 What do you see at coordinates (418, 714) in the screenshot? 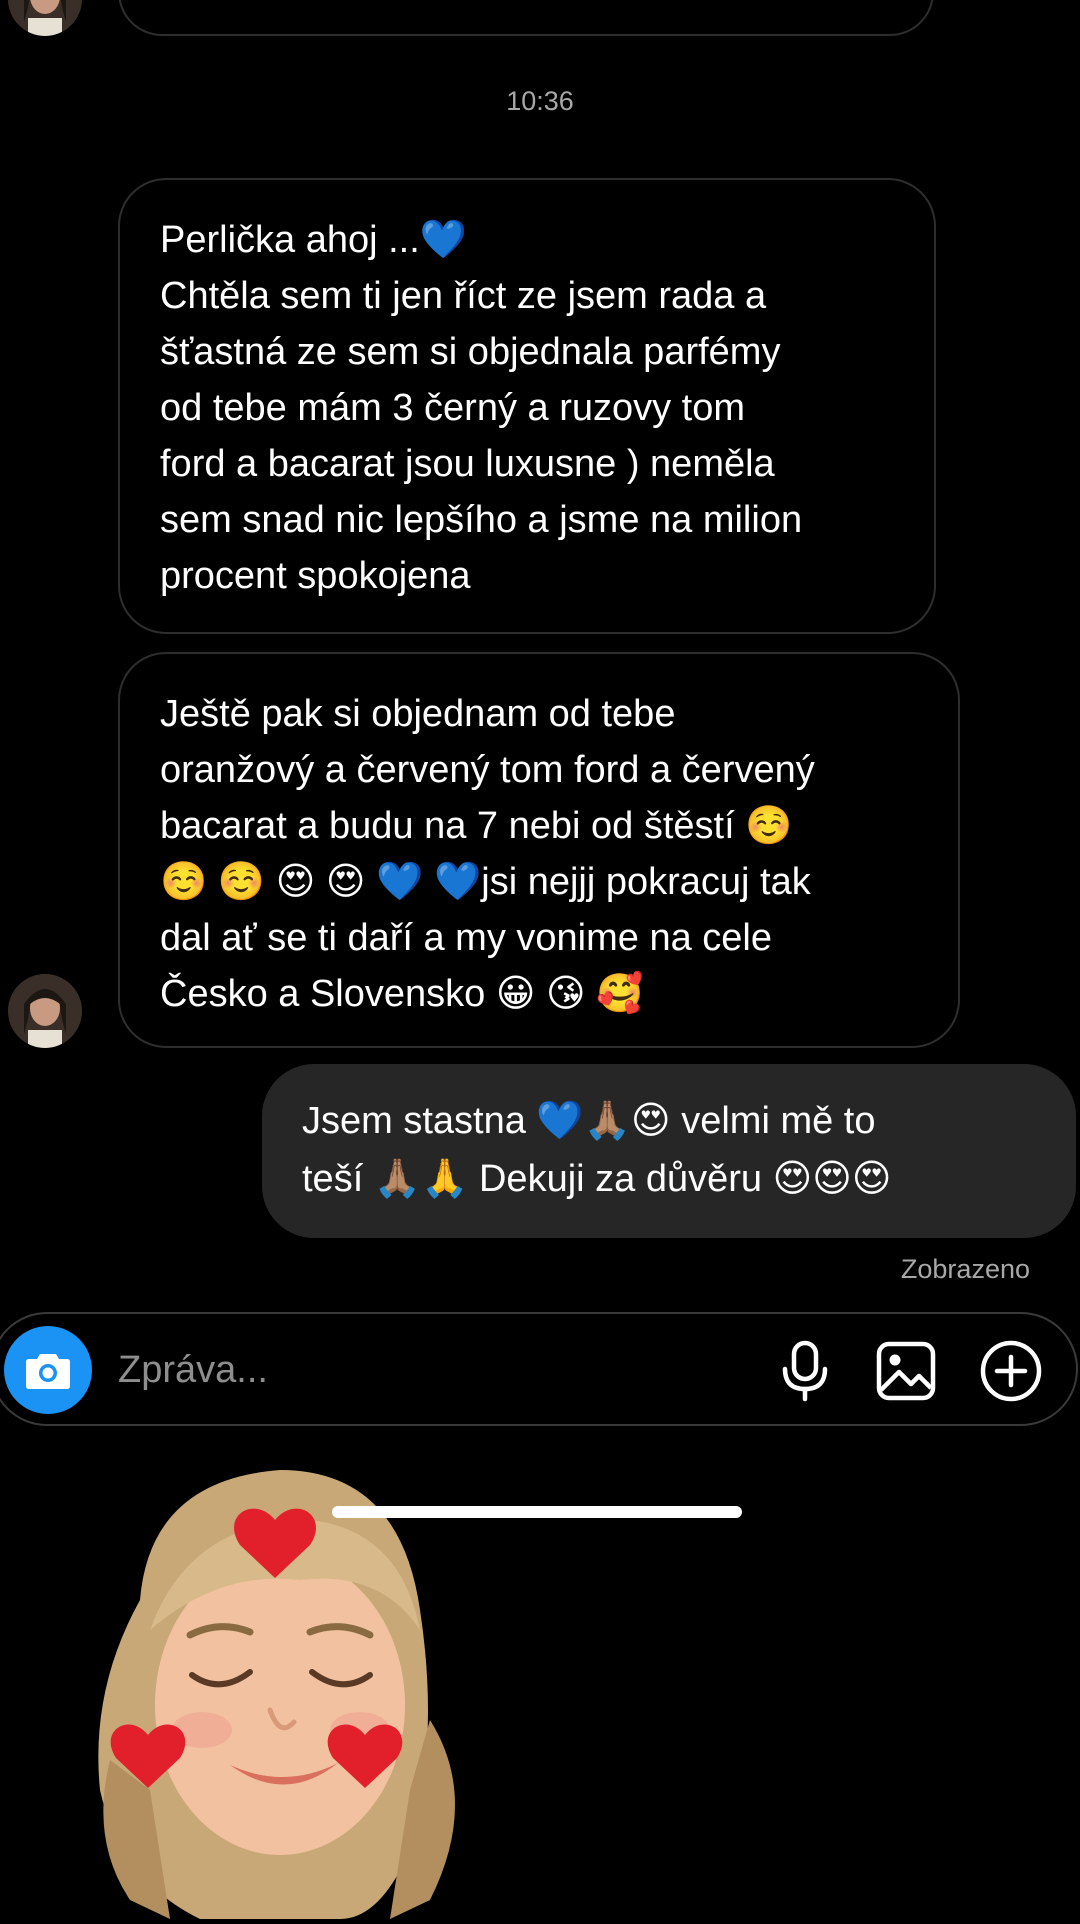
I see `message-line: Ještě pak si objednam od tebe` at bounding box center [418, 714].